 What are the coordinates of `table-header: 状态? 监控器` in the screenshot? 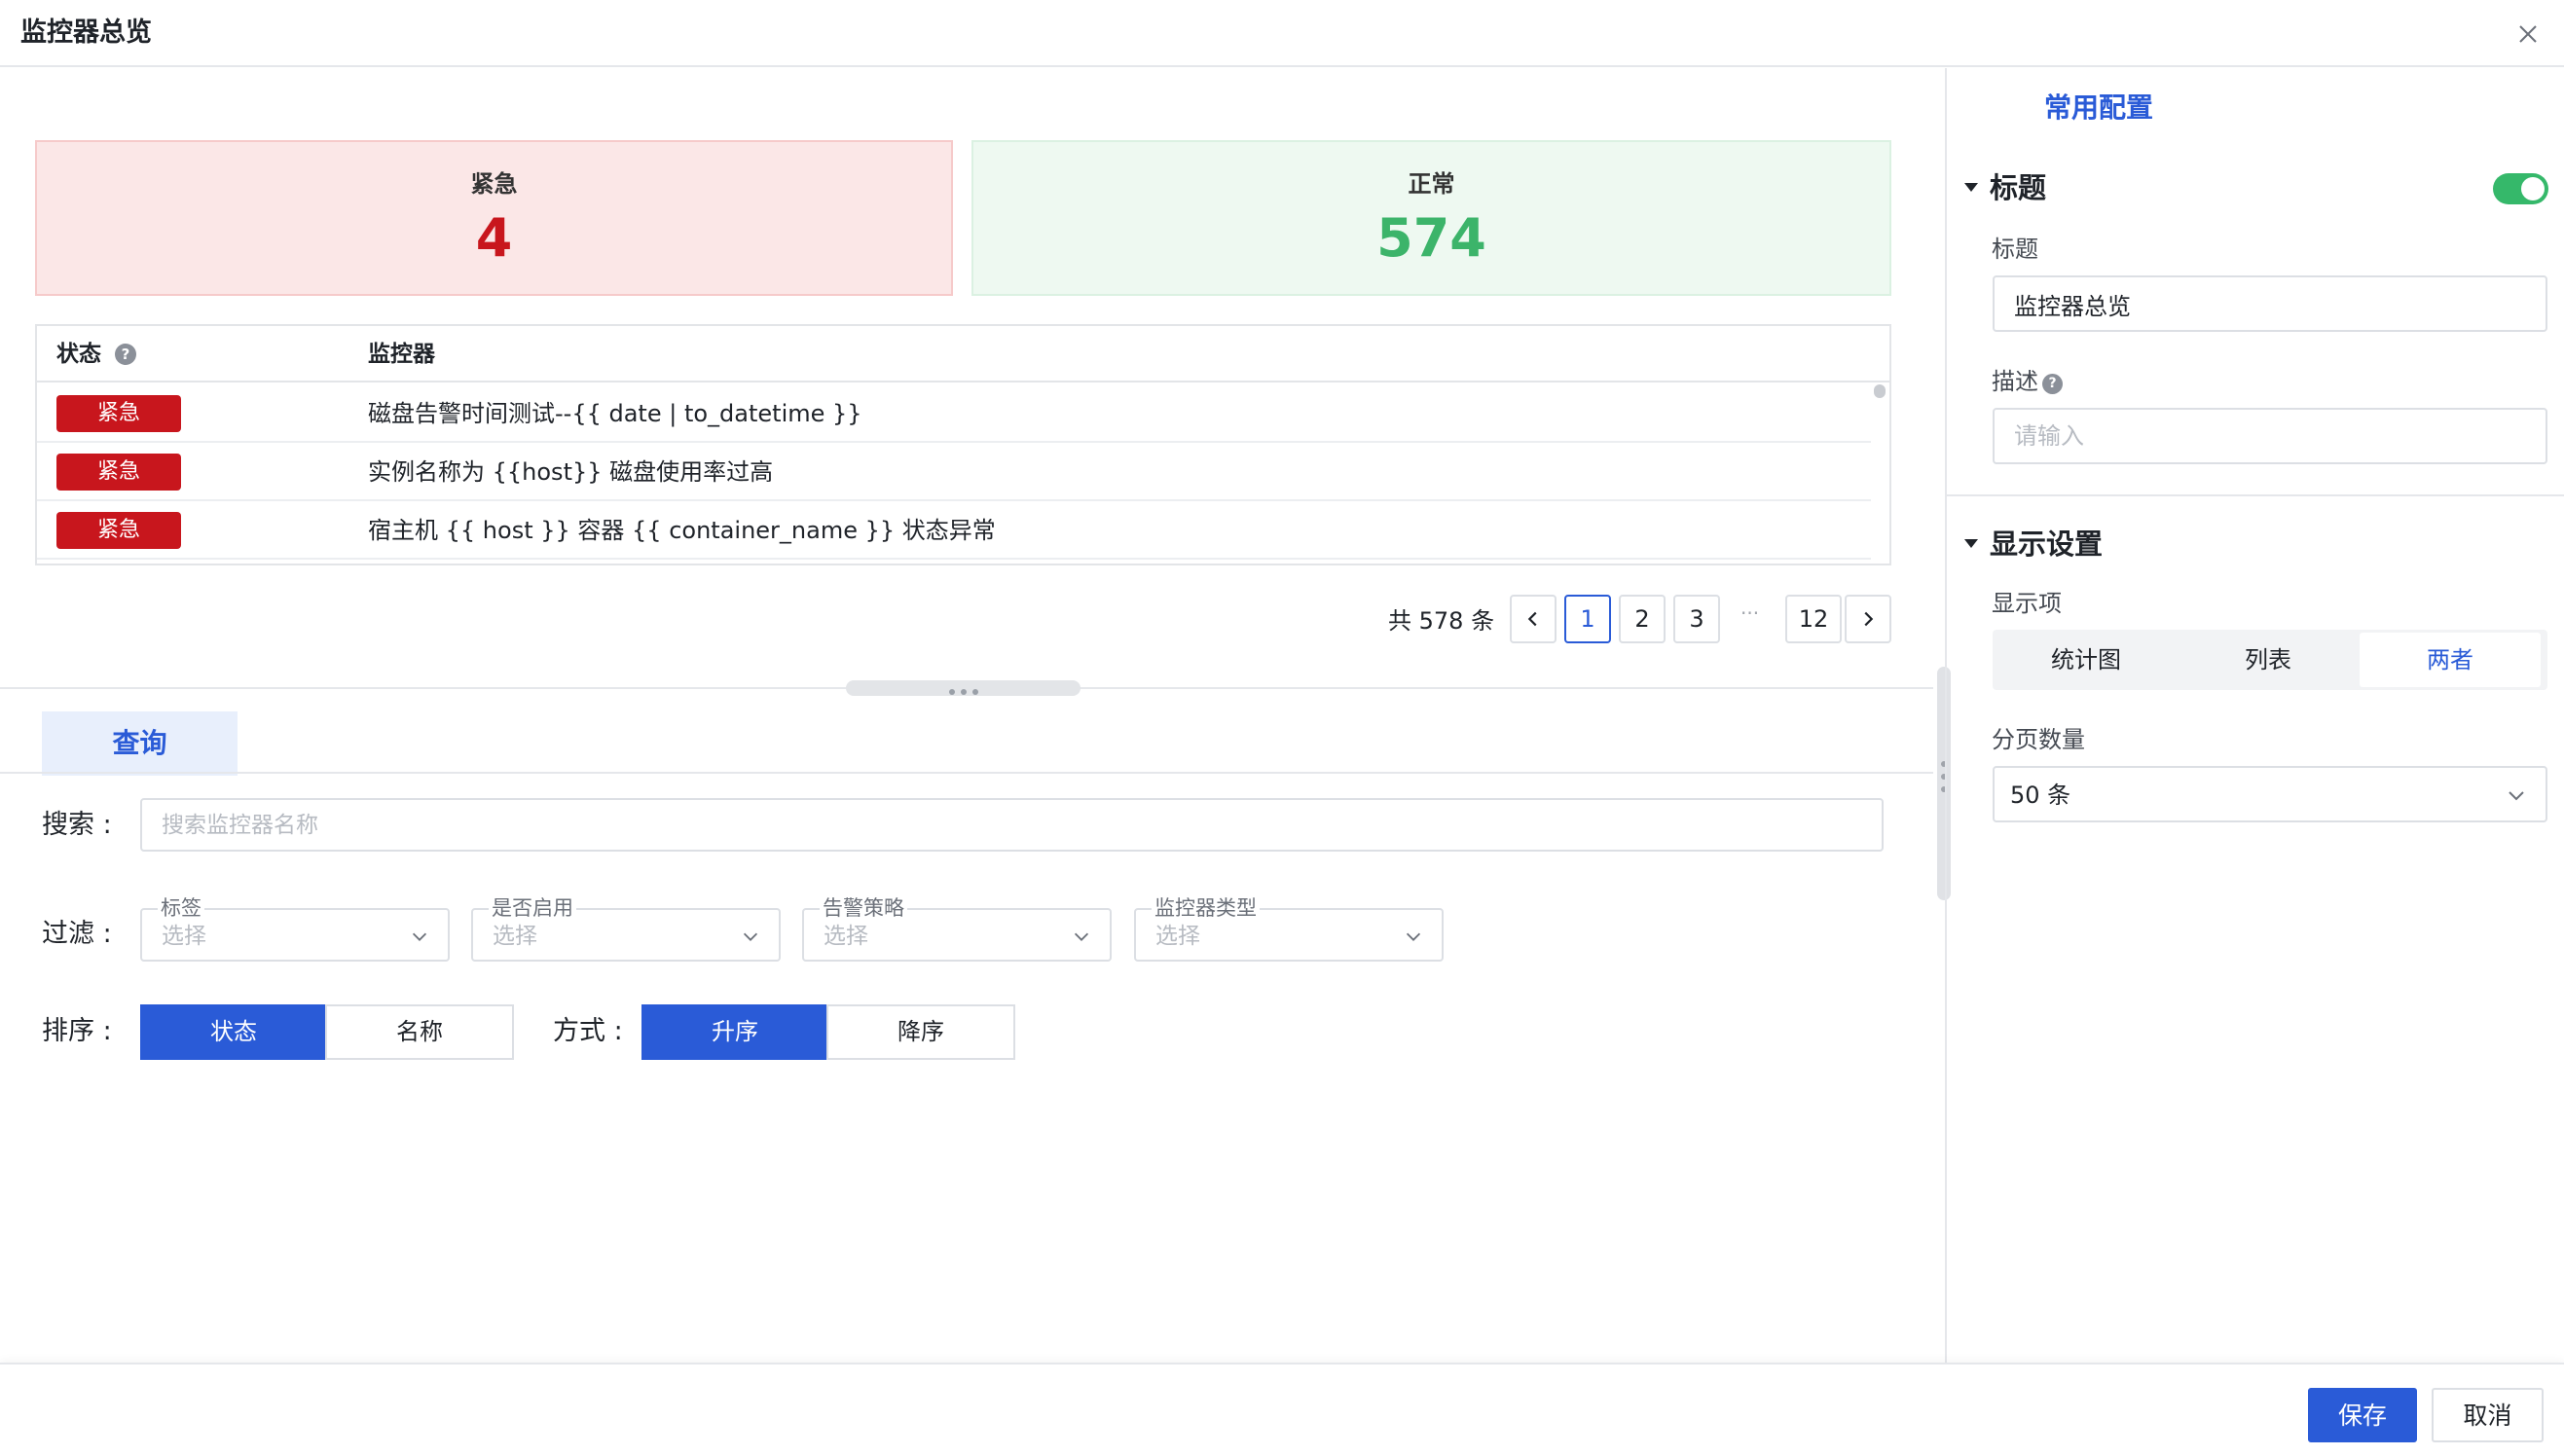 It's located at (963, 354).